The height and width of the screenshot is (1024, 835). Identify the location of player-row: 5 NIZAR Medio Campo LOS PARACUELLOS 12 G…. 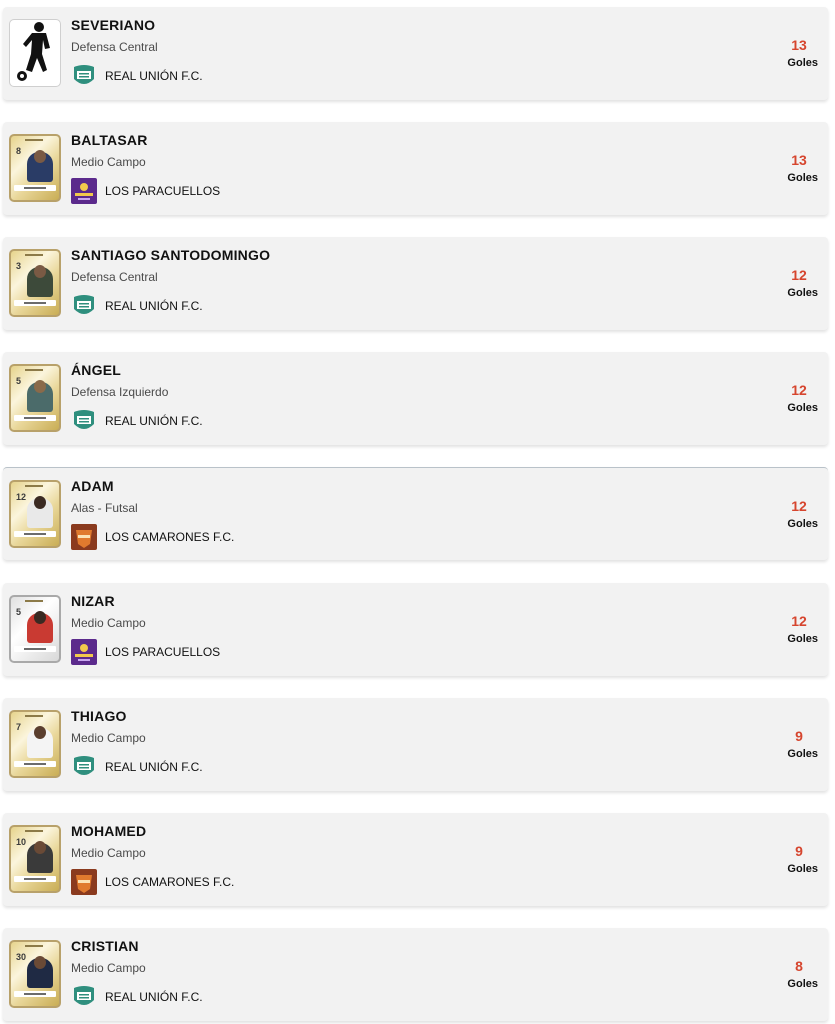
(415, 629).